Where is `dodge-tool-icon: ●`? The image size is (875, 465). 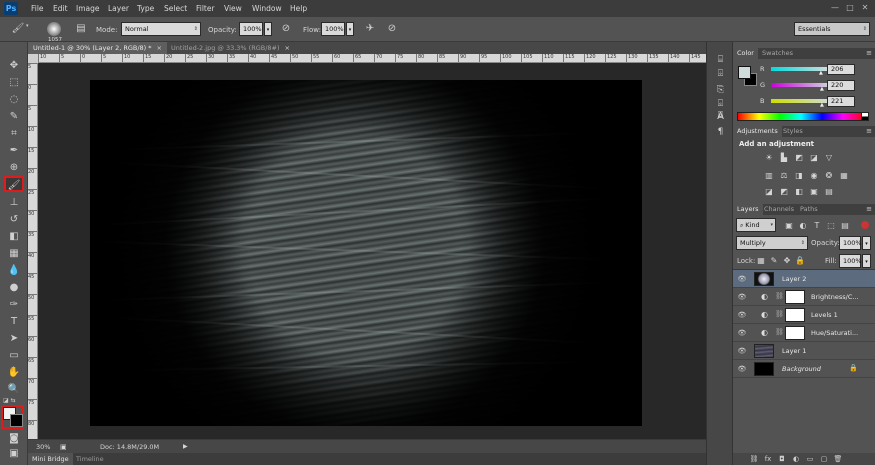 dodge-tool-icon: ● is located at coordinates (14, 288).